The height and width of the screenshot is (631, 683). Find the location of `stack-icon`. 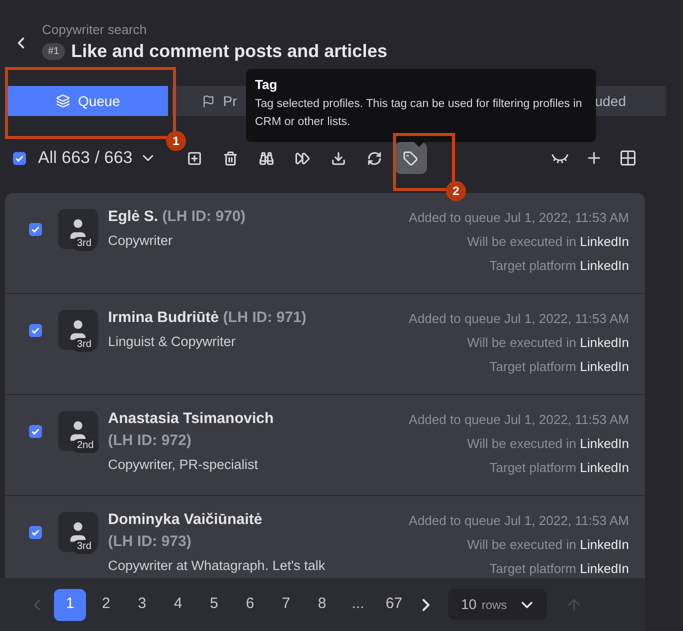

stack-icon is located at coordinates (63, 101).